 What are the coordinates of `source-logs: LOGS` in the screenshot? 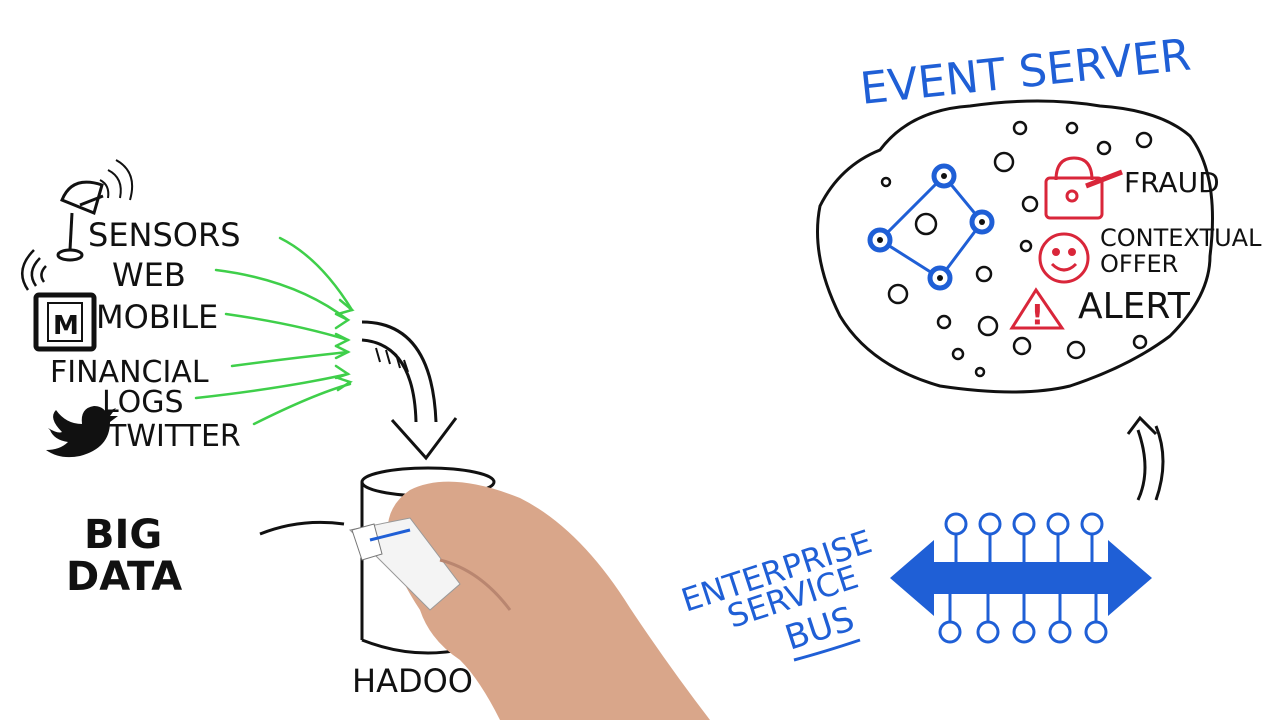 It's located at (143, 402).